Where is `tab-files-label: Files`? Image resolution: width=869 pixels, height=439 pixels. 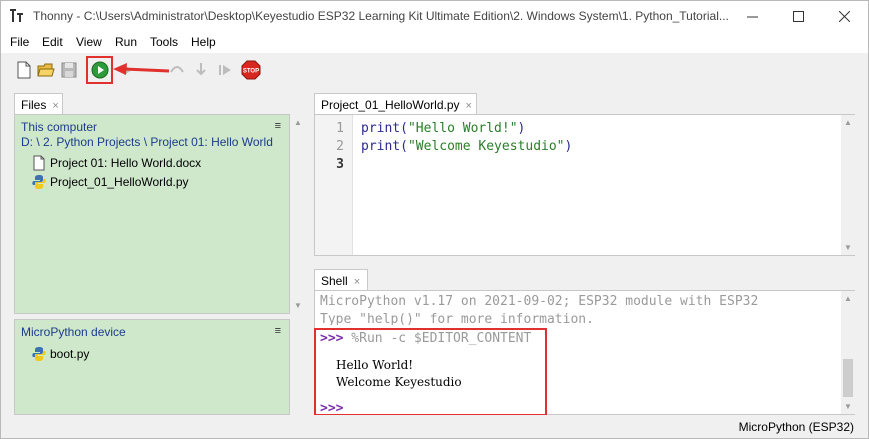 tab-files-label: Files is located at coordinates (34, 105).